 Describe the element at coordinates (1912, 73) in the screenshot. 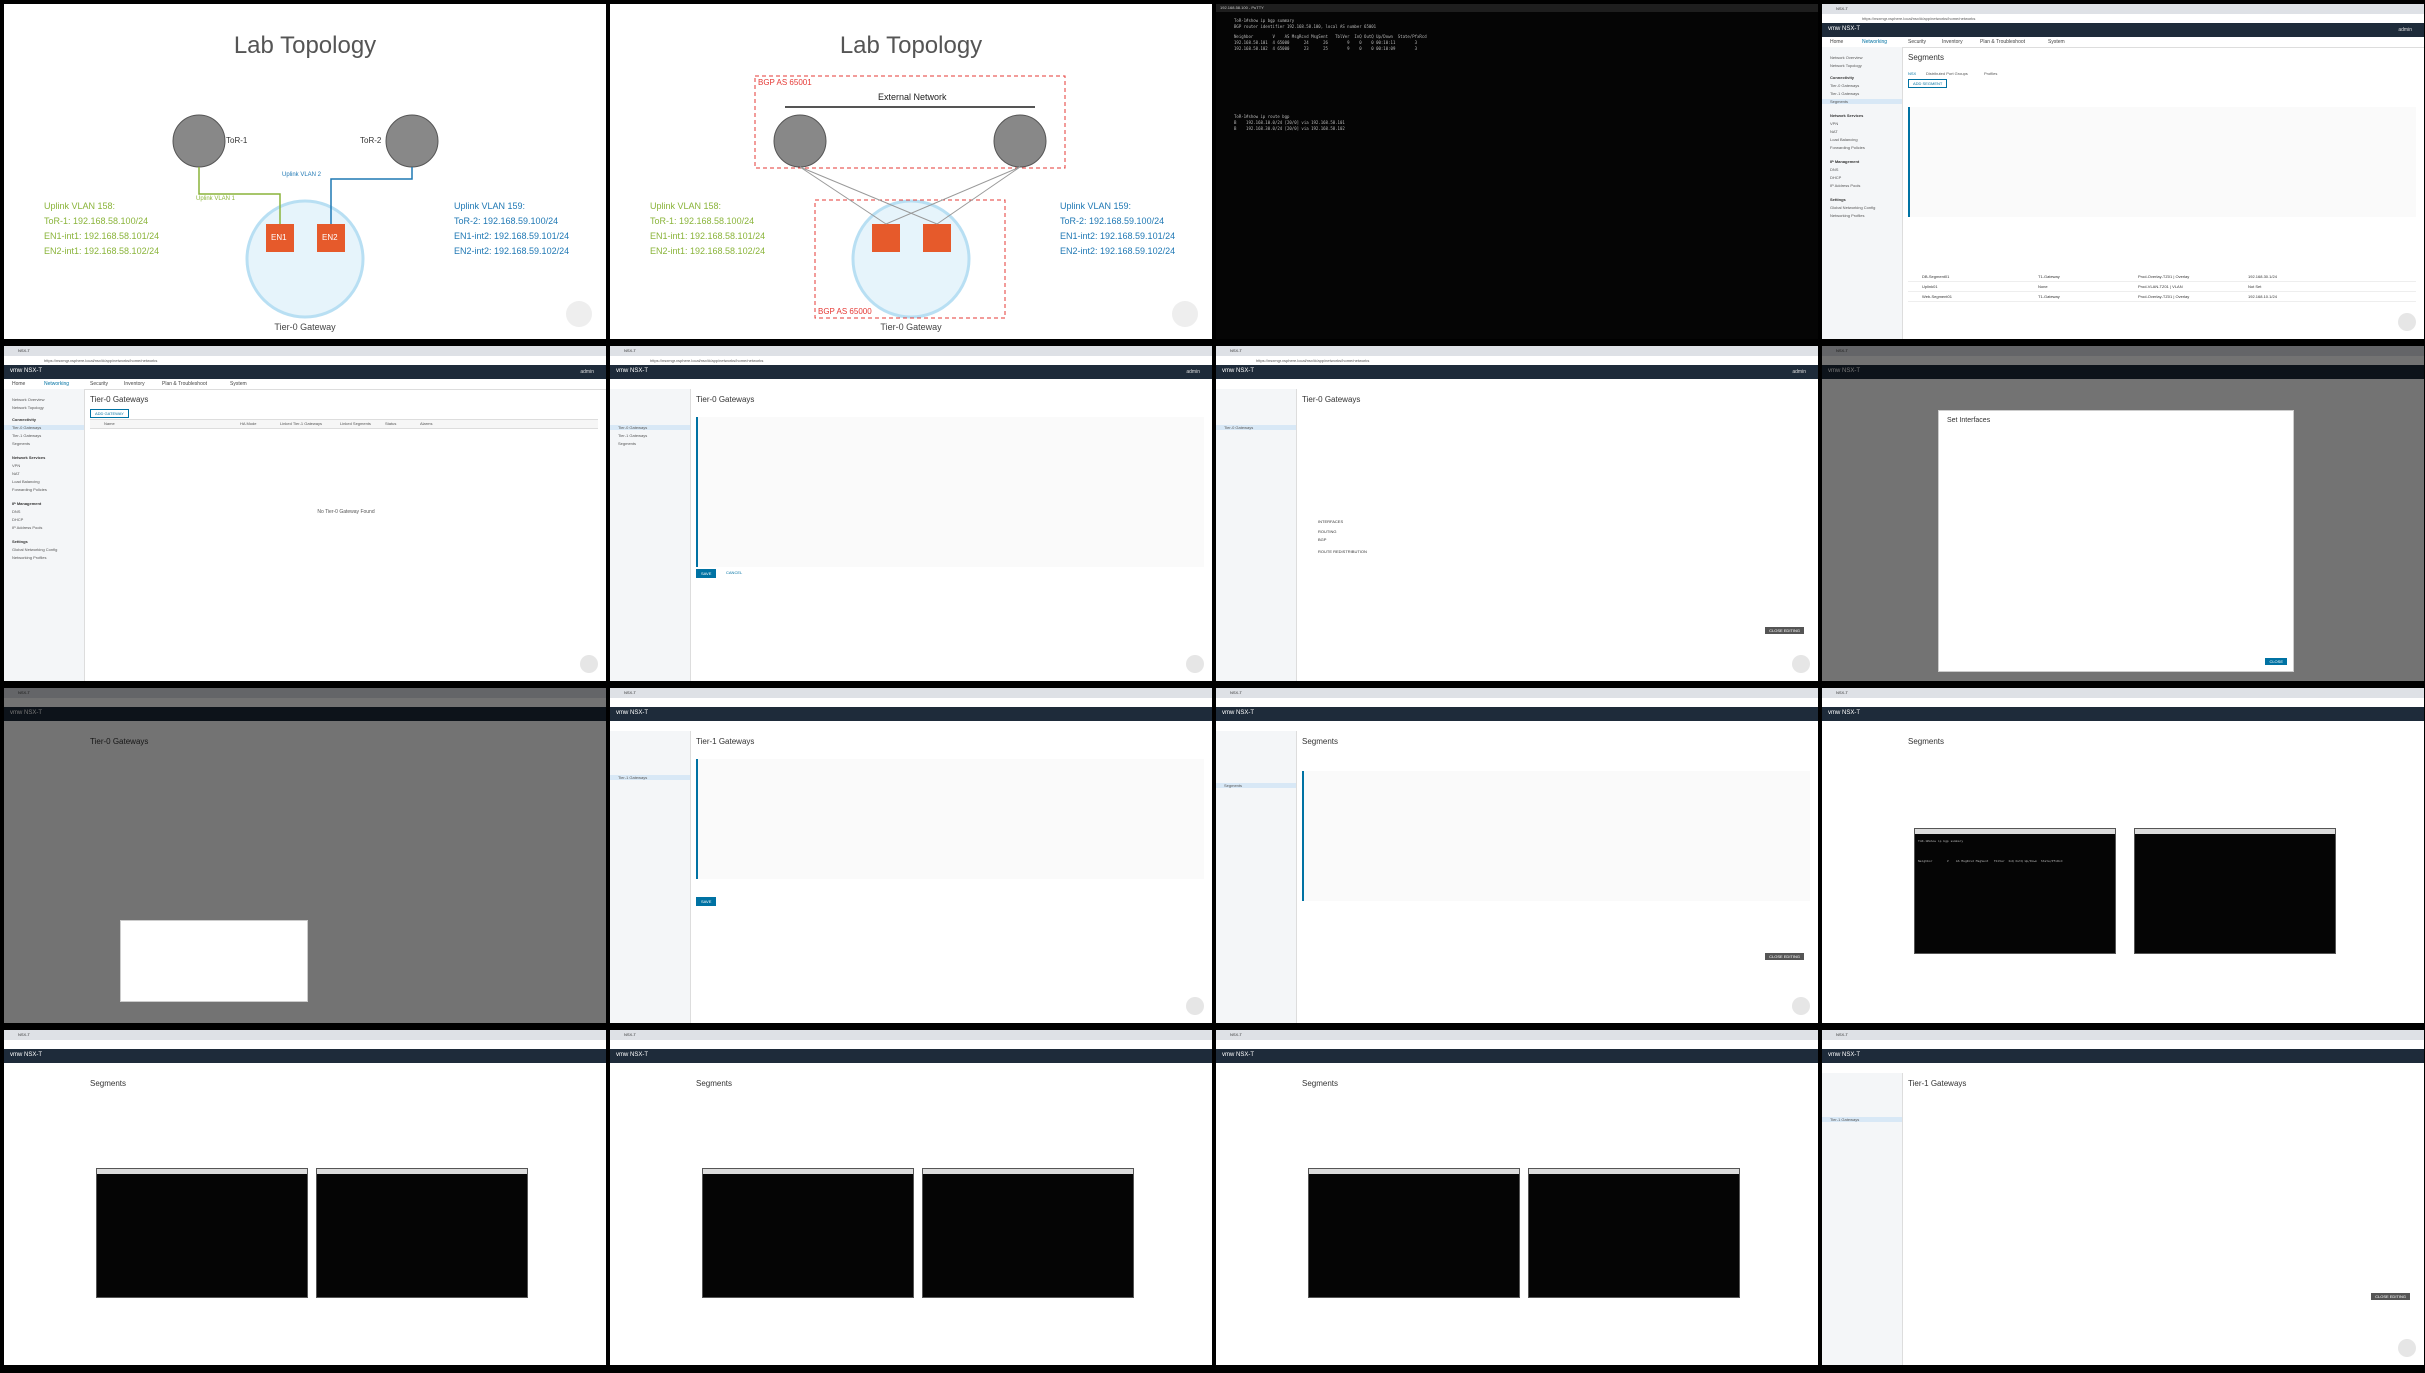

I see `tab-nsx: NSX` at that location.